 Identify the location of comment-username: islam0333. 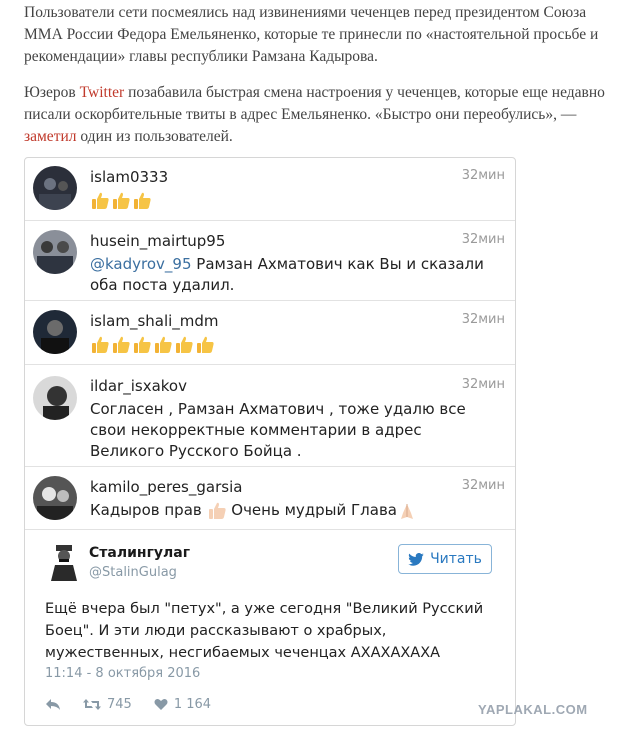
(129, 177).